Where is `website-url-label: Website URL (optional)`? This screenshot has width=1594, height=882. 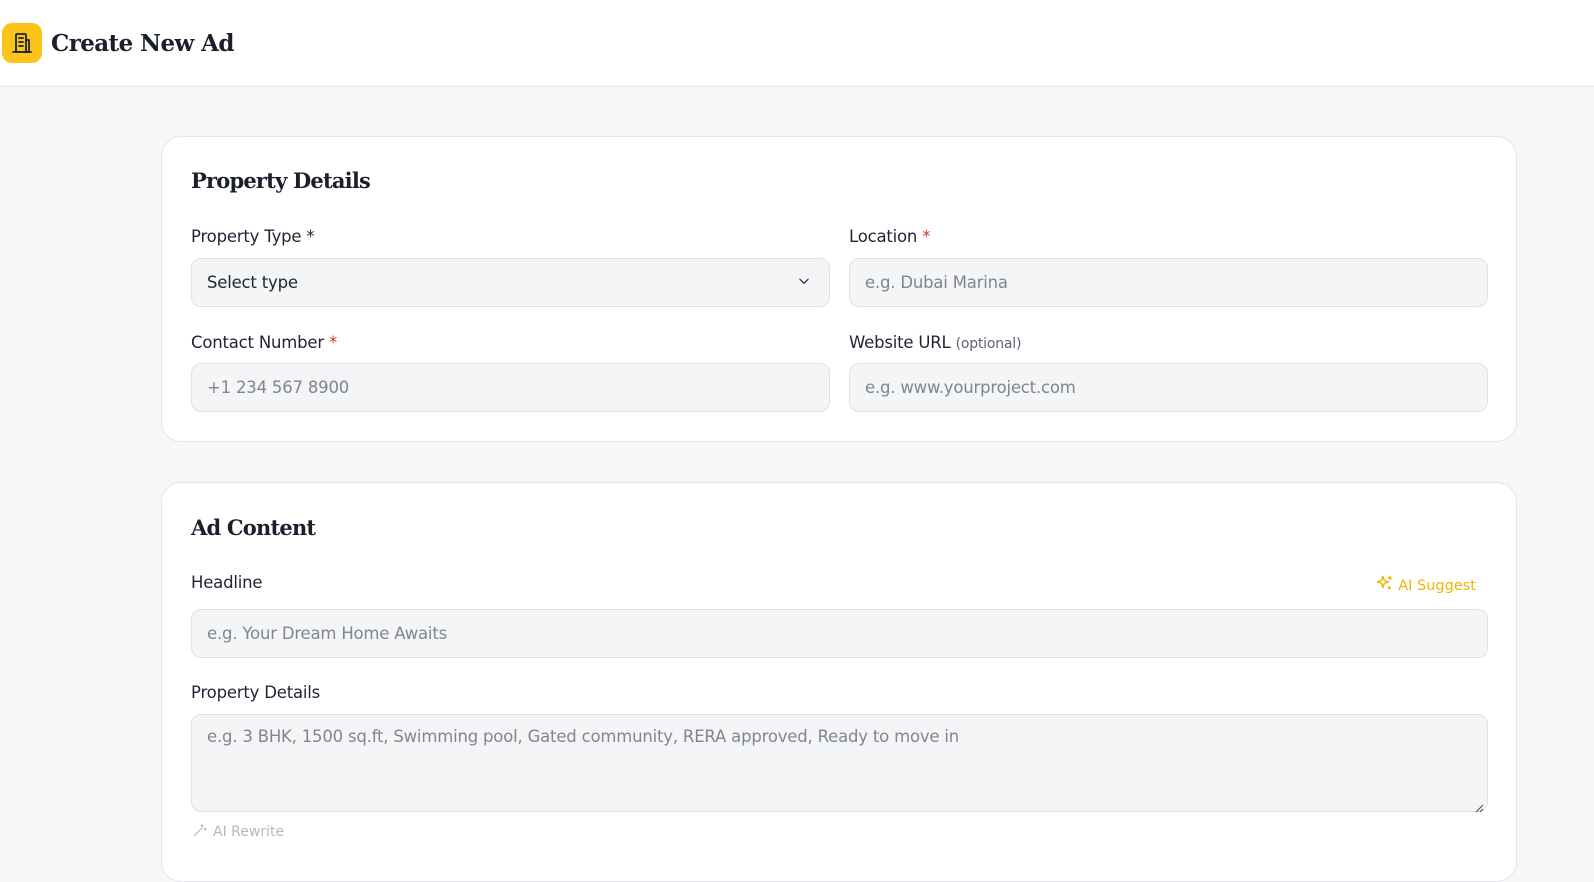 website-url-label: Website URL (optional) is located at coordinates (935, 342).